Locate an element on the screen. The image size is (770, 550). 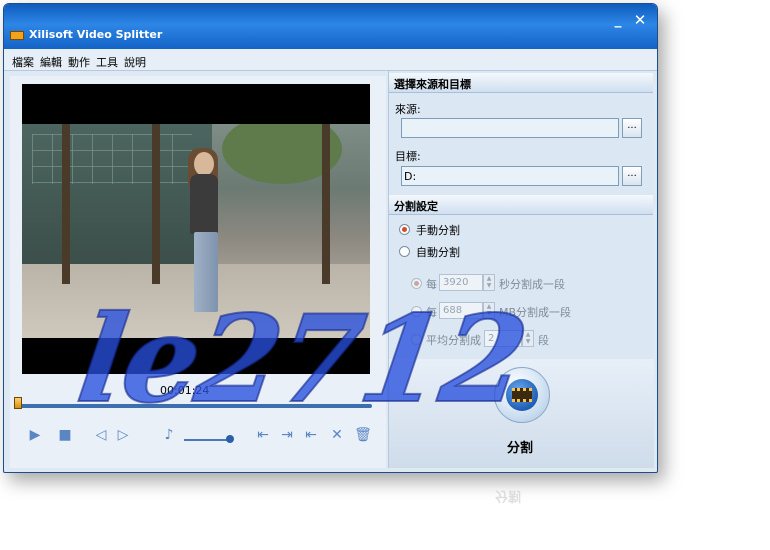
volume-slider is located at coordinates (207, 440).